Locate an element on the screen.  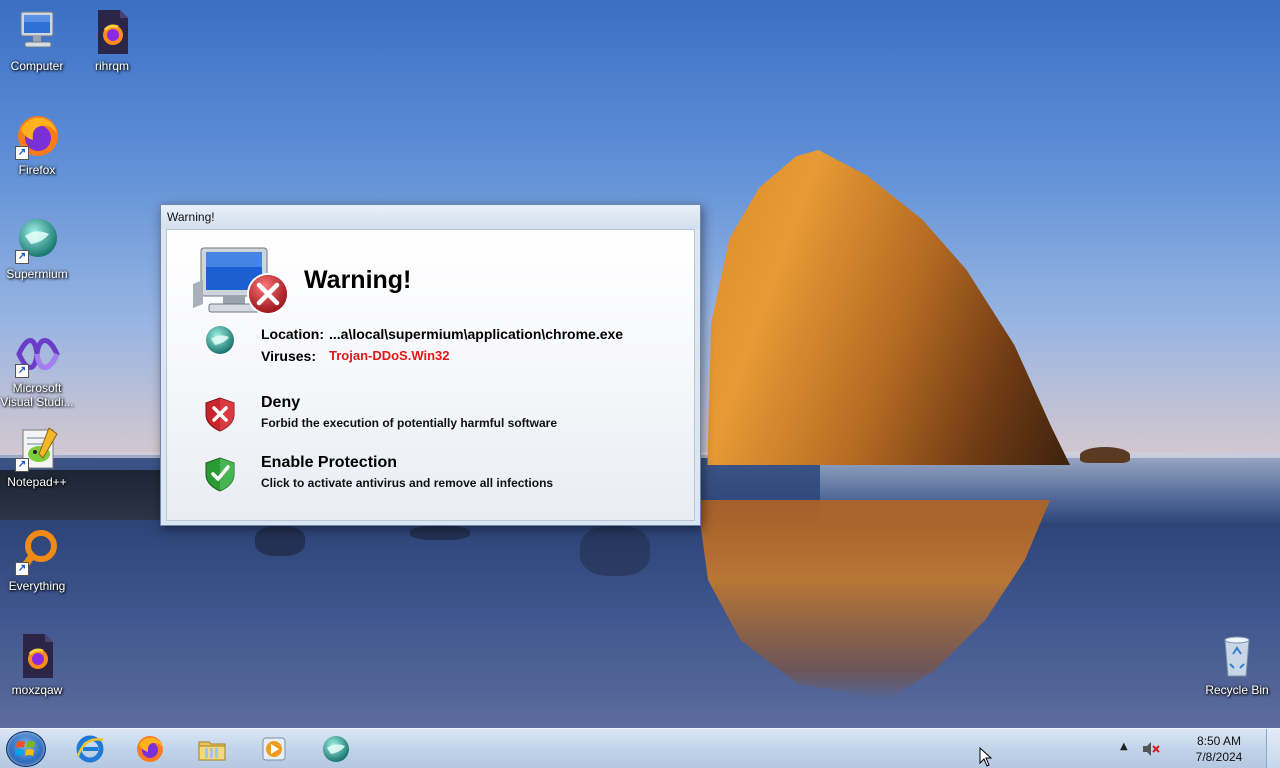
location-label: Location: is located at coordinates (292, 334).